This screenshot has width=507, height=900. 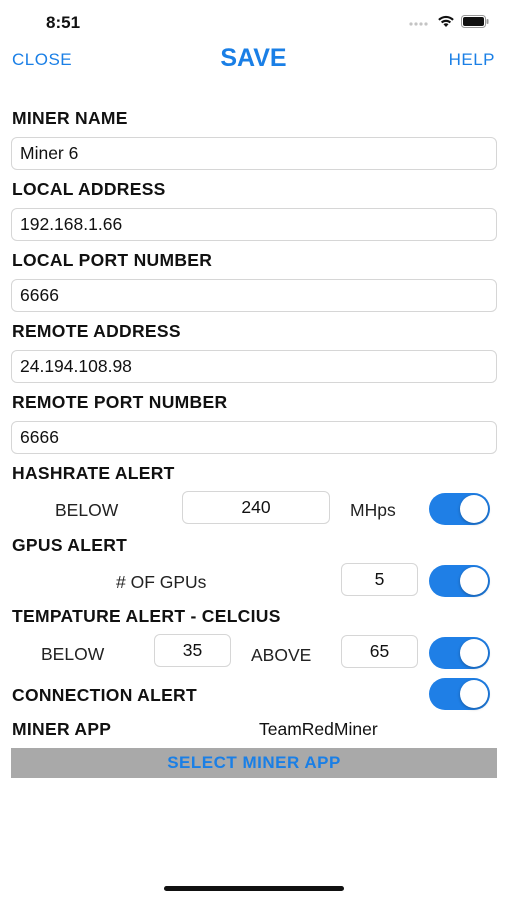 I want to click on remote-port-label: REMOTE PORT NUMBER, so click(x=120, y=402).